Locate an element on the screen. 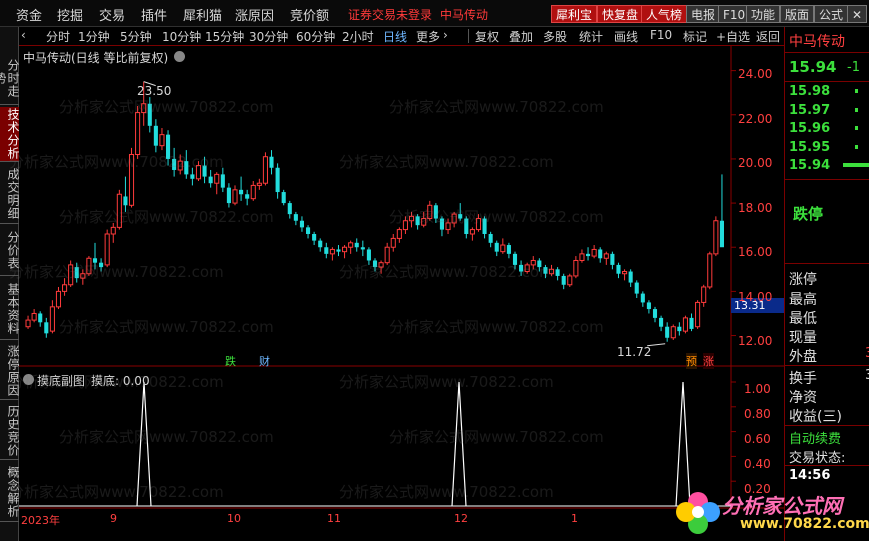 The height and width of the screenshot is (541, 869). tab-lishijingjia: 历史竞价 is located at coordinates (10, 431).